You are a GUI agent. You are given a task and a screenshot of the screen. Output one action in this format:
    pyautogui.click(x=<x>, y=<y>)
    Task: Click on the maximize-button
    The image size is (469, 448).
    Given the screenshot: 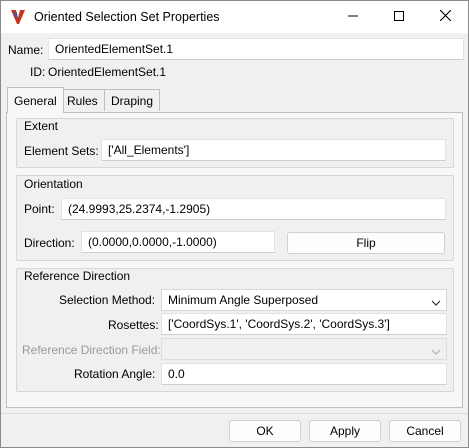 What is the action you would take?
    pyautogui.click(x=399, y=17)
    